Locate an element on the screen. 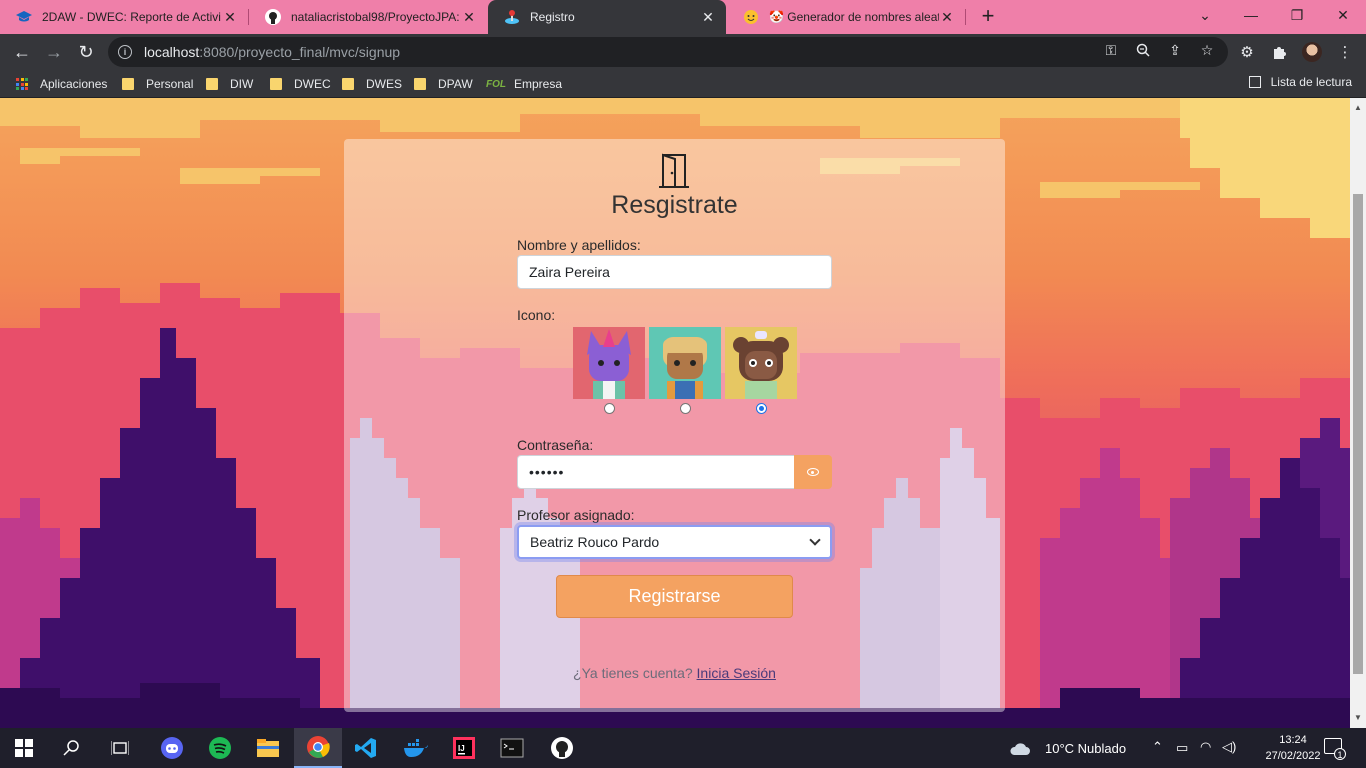 This screenshot has width=1366, height=768. bookmark-label: DWES is located at coordinates (384, 84).